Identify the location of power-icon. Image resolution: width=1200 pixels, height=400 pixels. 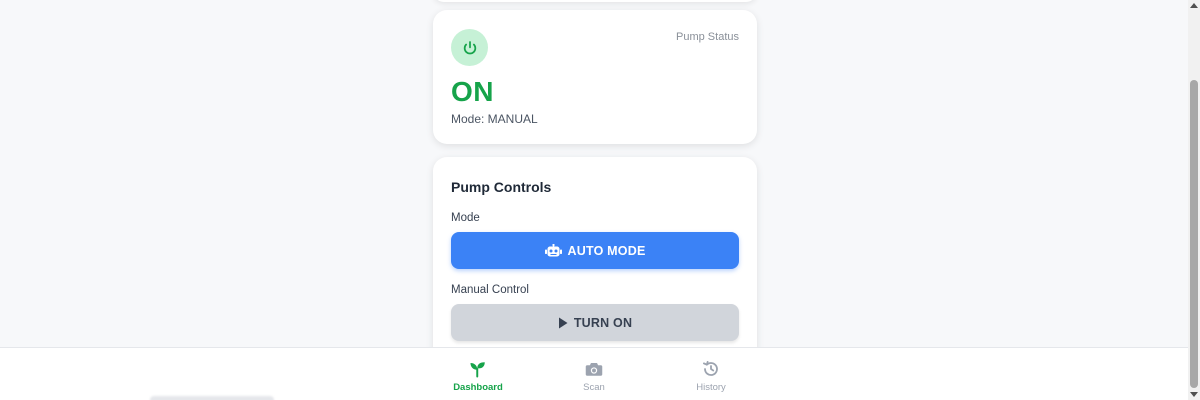
(469, 47).